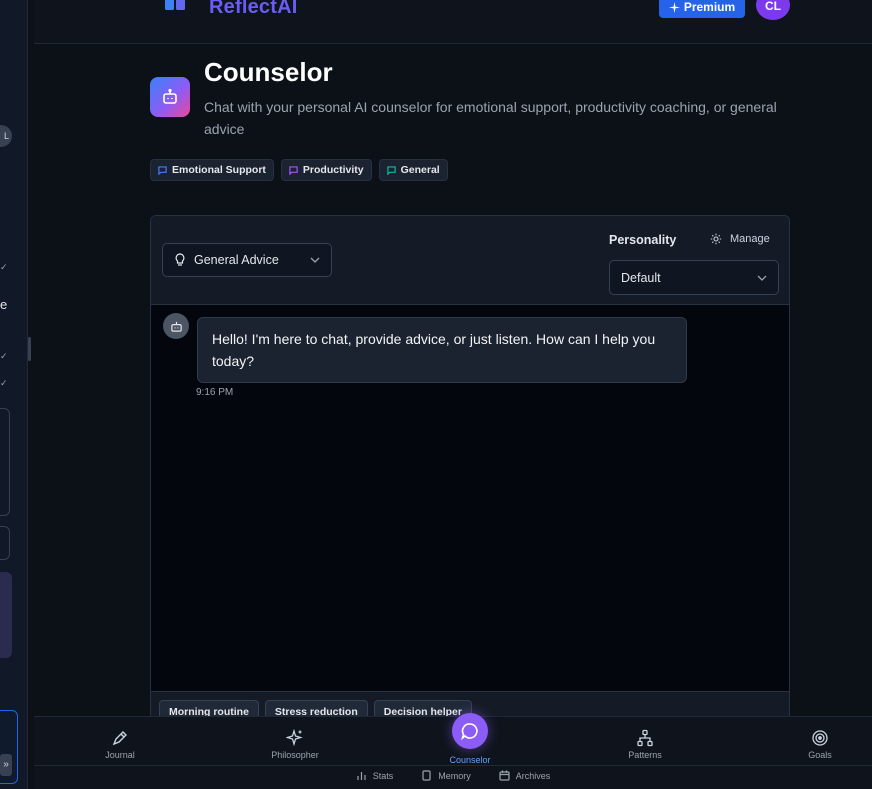  Describe the element at coordinates (694, 277) in the screenshot. I see `personality-select: Default` at that location.